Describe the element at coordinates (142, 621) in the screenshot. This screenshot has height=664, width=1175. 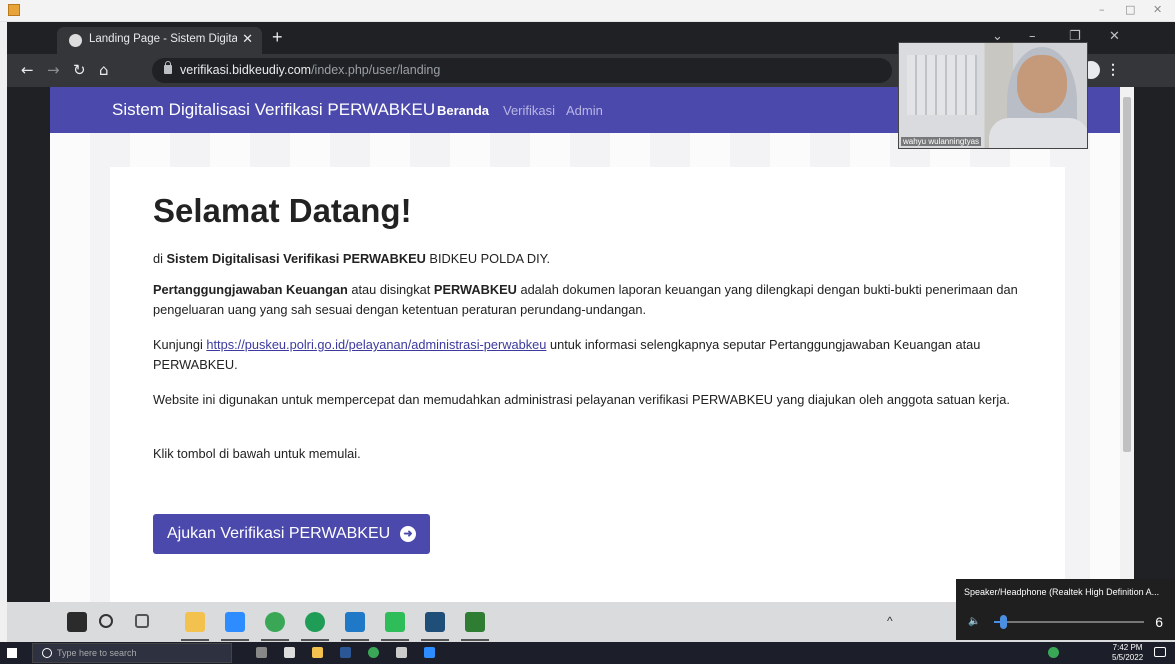
I see `task-view-icon` at that location.